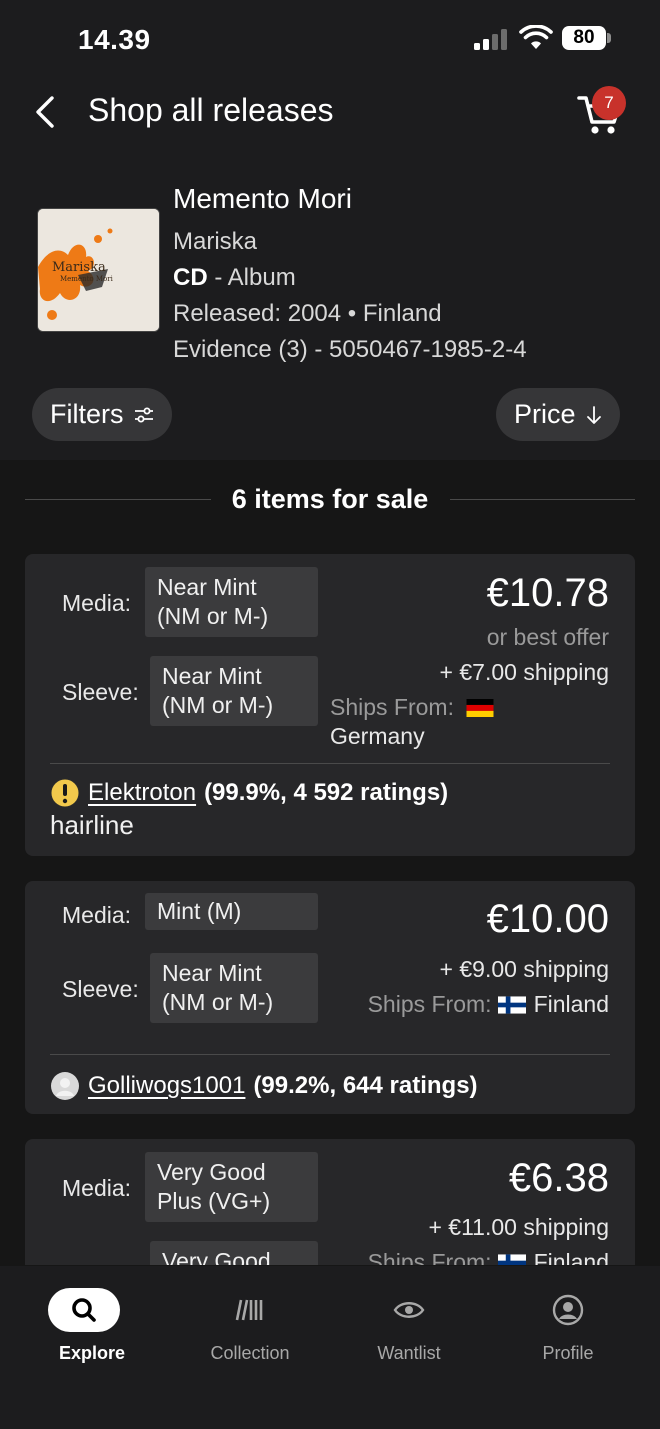 This screenshot has height=1429, width=660. I want to click on listing-price: €6.38, so click(558, 1178).